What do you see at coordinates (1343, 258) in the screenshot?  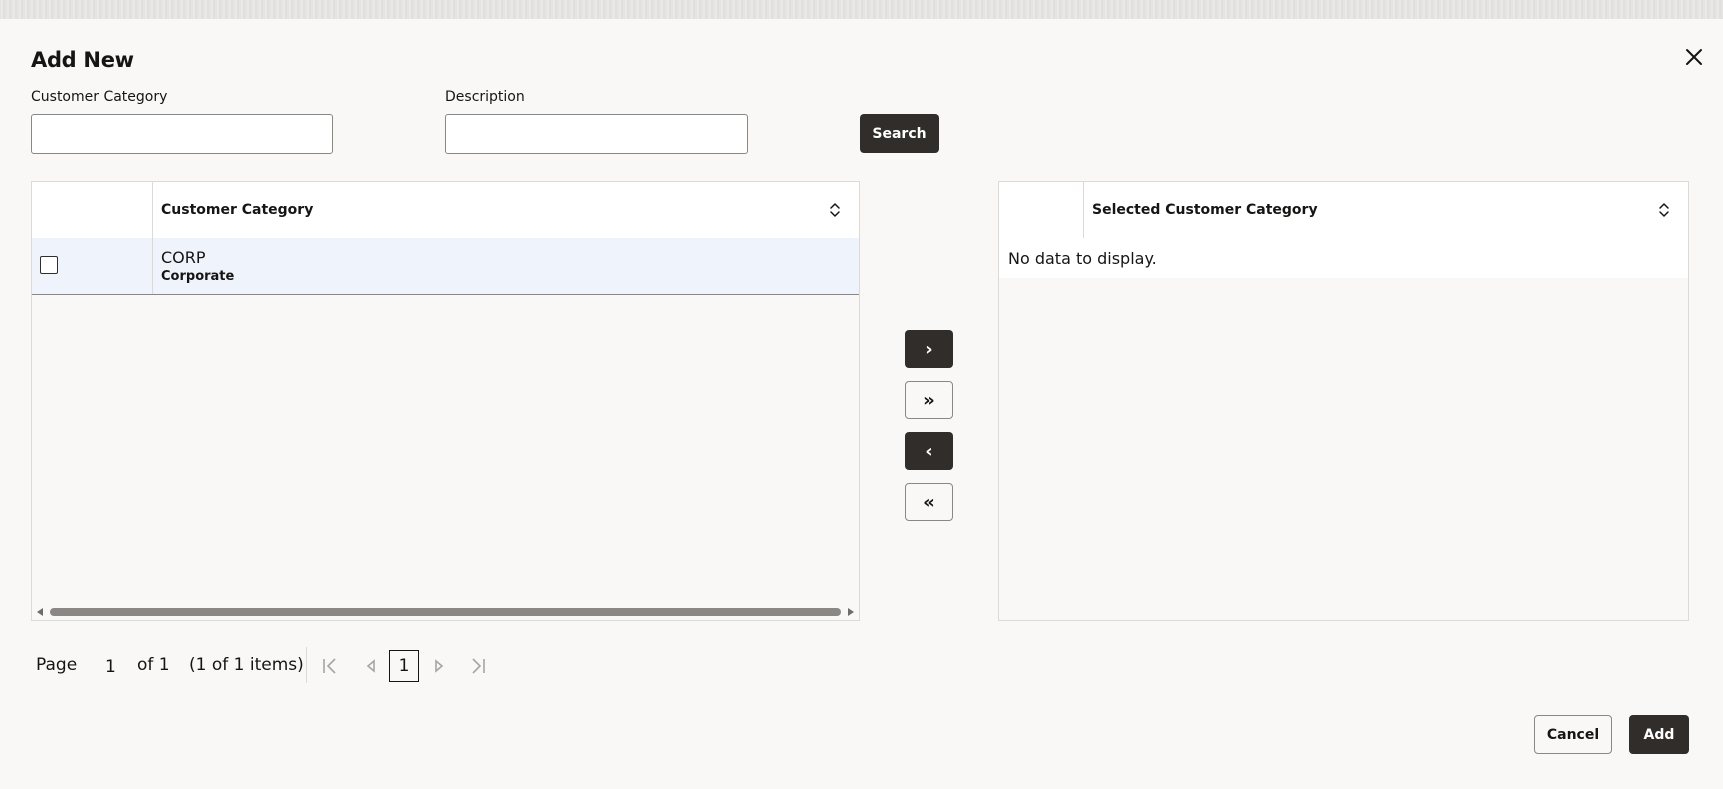 I see `empty-row: No data to display.` at bounding box center [1343, 258].